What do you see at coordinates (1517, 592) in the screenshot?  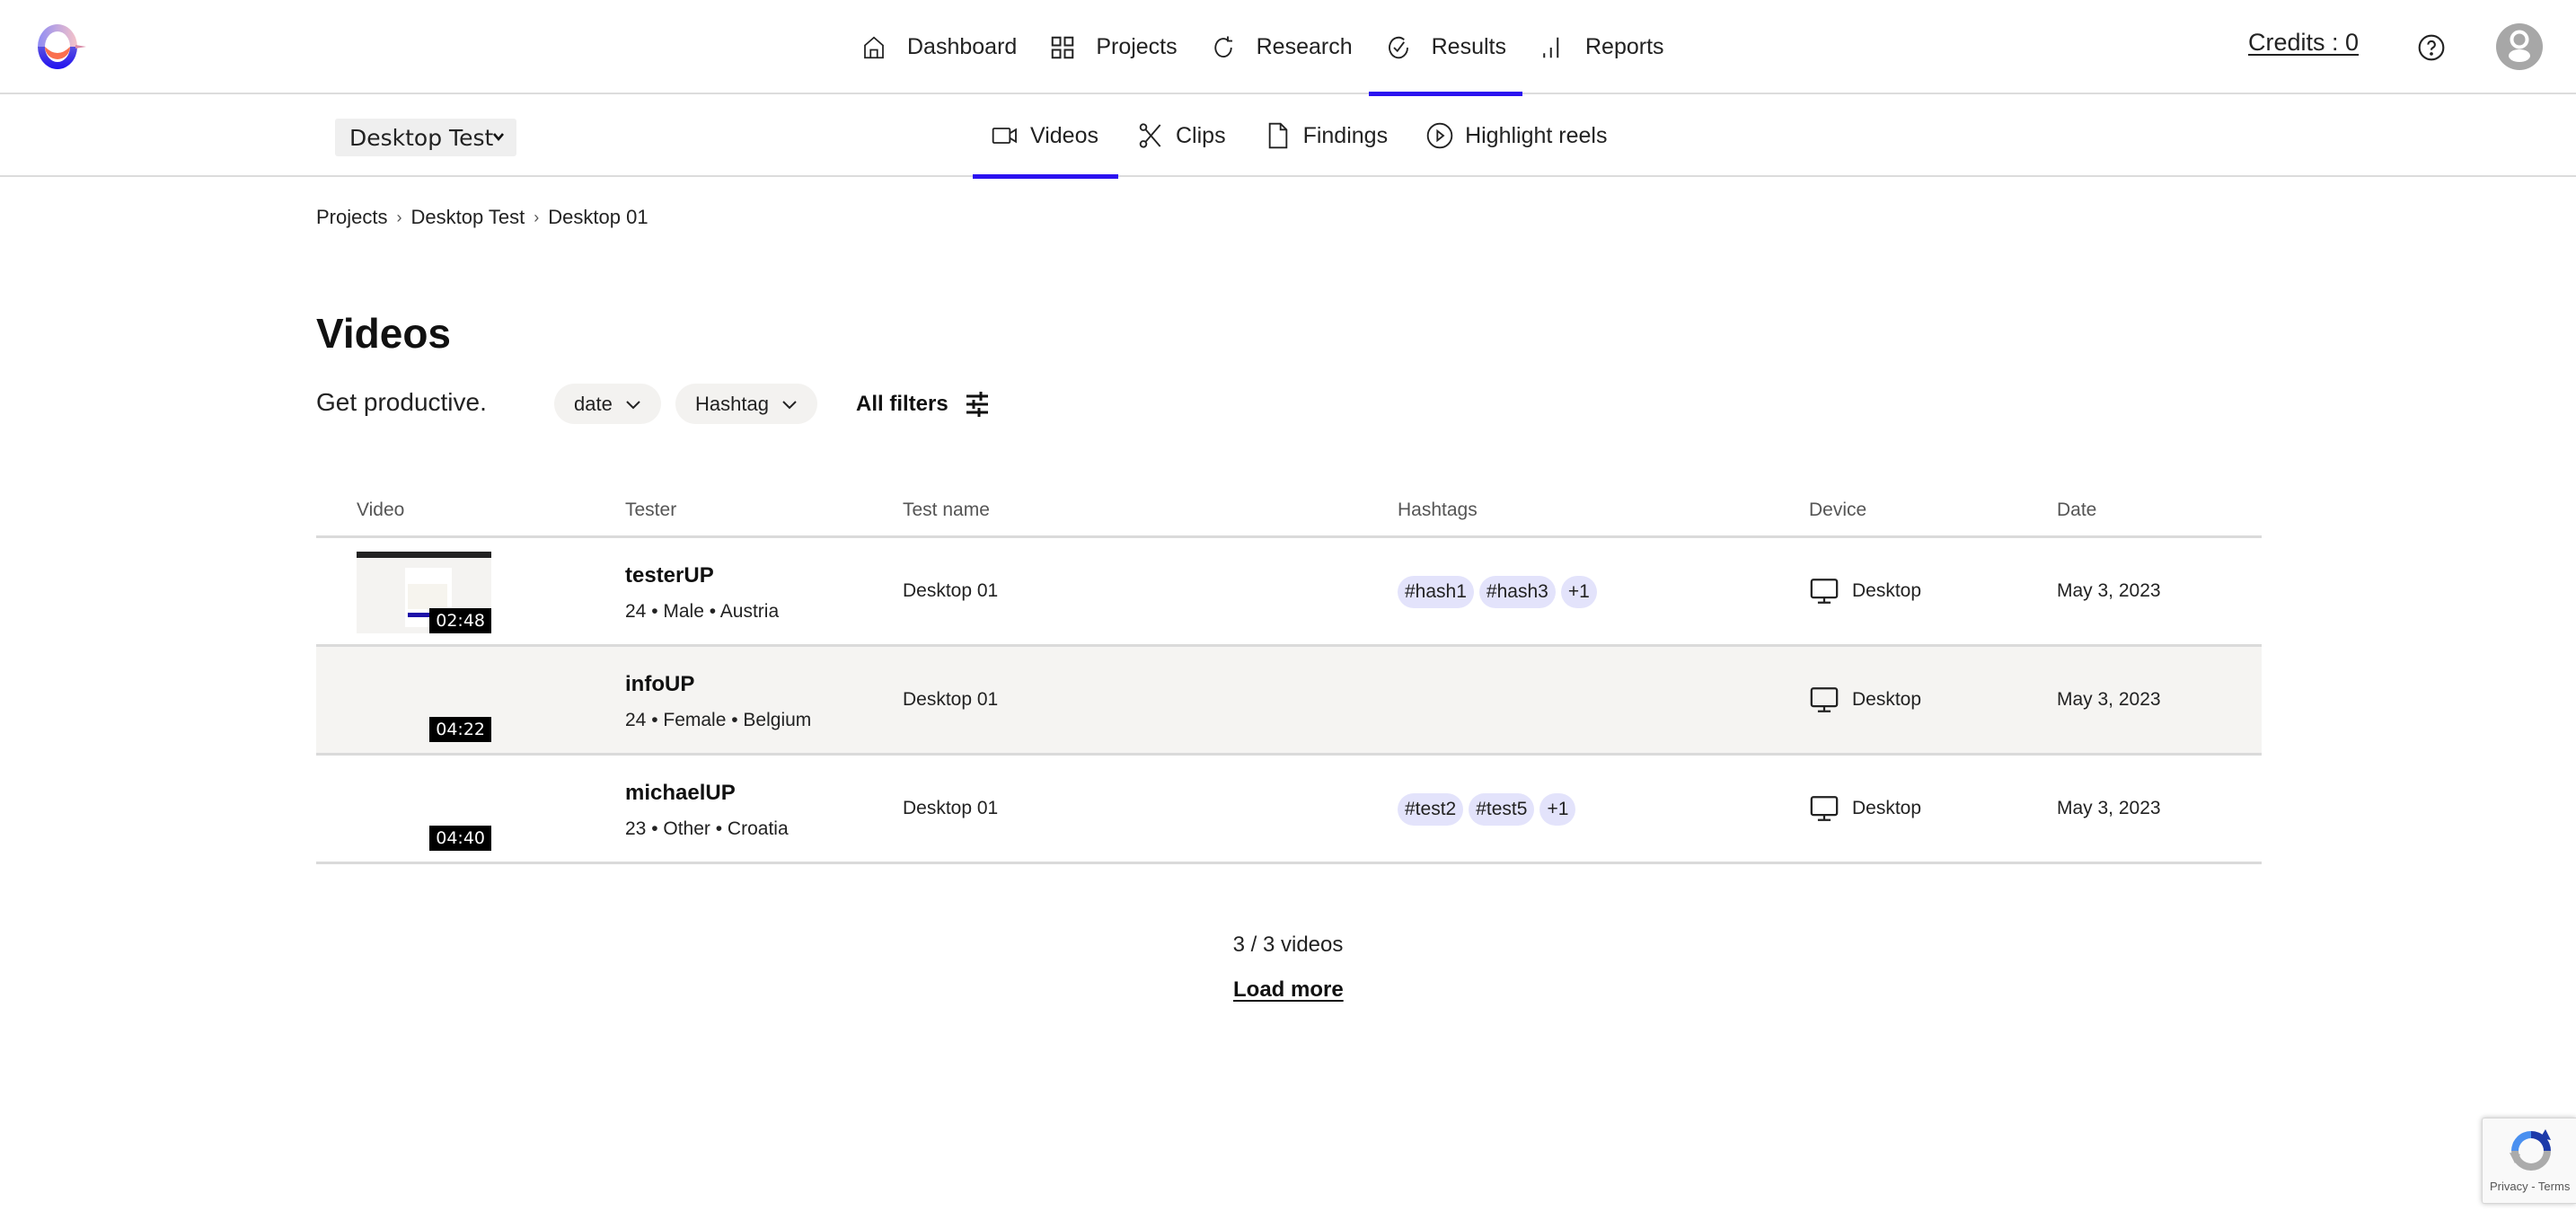 I see `hashtag-chip: #hash3` at bounding box center [1517, 592].